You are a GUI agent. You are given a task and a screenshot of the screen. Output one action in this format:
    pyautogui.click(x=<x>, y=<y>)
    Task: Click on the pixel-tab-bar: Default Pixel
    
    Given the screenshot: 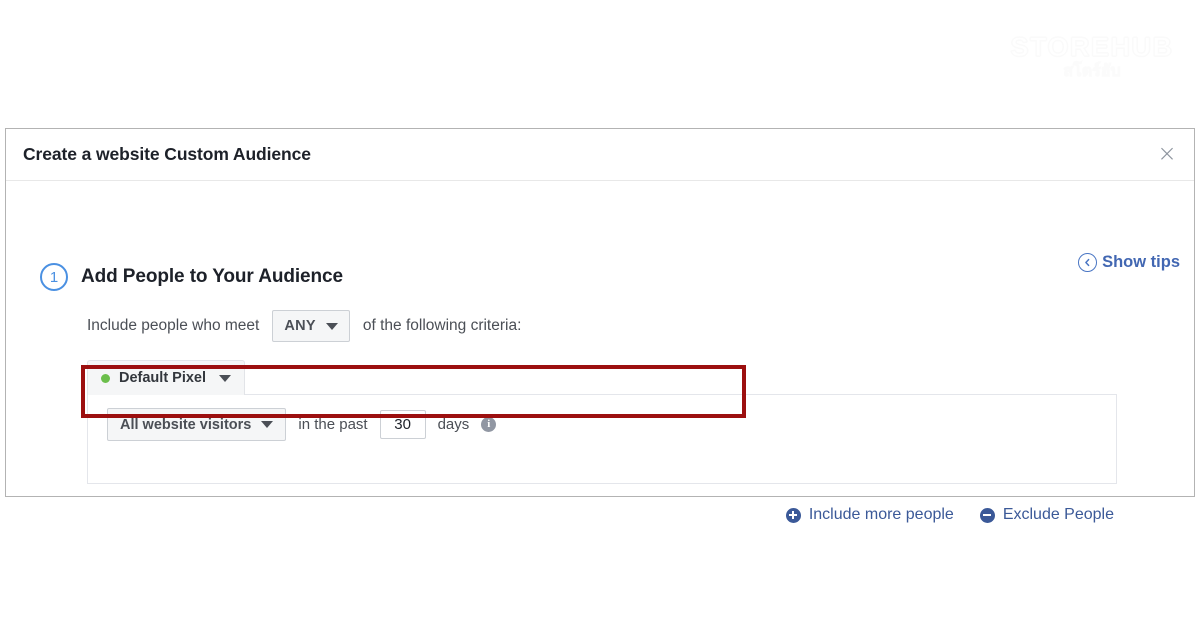 What is the action you would take?
    pyautogui.click(x=600, y=368)
    